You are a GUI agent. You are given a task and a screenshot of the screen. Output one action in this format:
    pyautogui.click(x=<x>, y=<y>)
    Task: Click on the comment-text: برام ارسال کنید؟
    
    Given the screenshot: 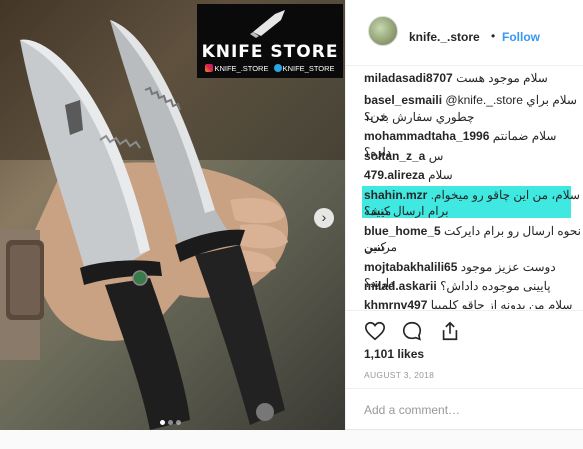 What is the action you would take?
    pyautogui.click(x=406, y=211)
    